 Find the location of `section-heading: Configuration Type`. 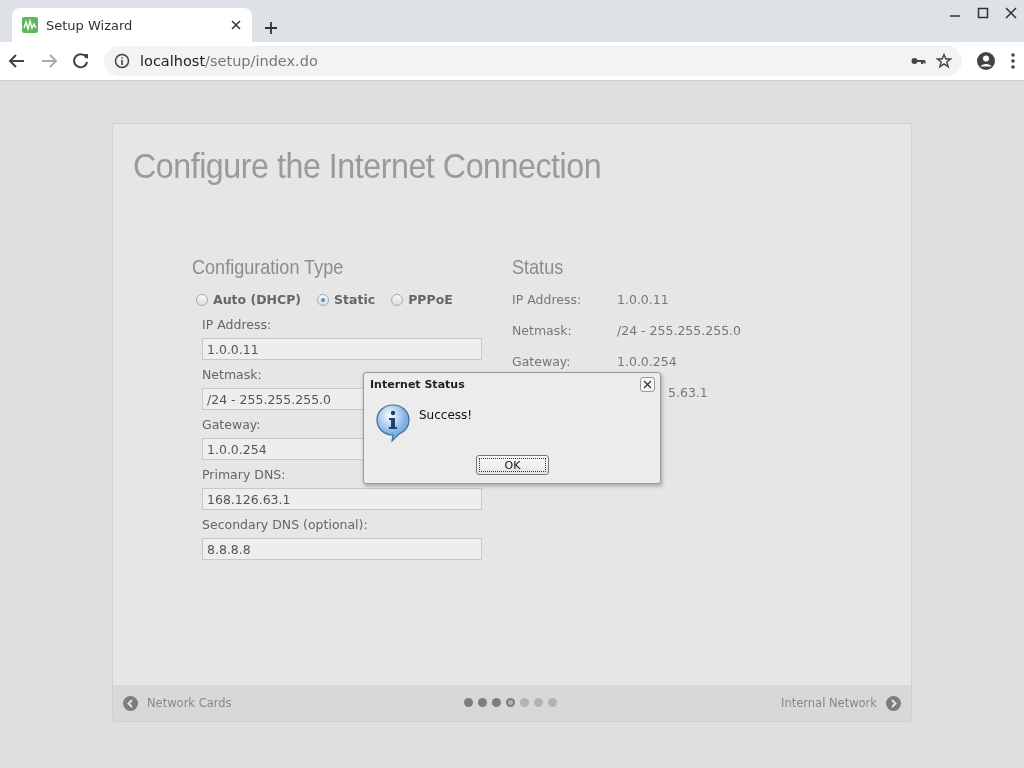

section-heading: Configuration Type is located at coordinates (268, 267).